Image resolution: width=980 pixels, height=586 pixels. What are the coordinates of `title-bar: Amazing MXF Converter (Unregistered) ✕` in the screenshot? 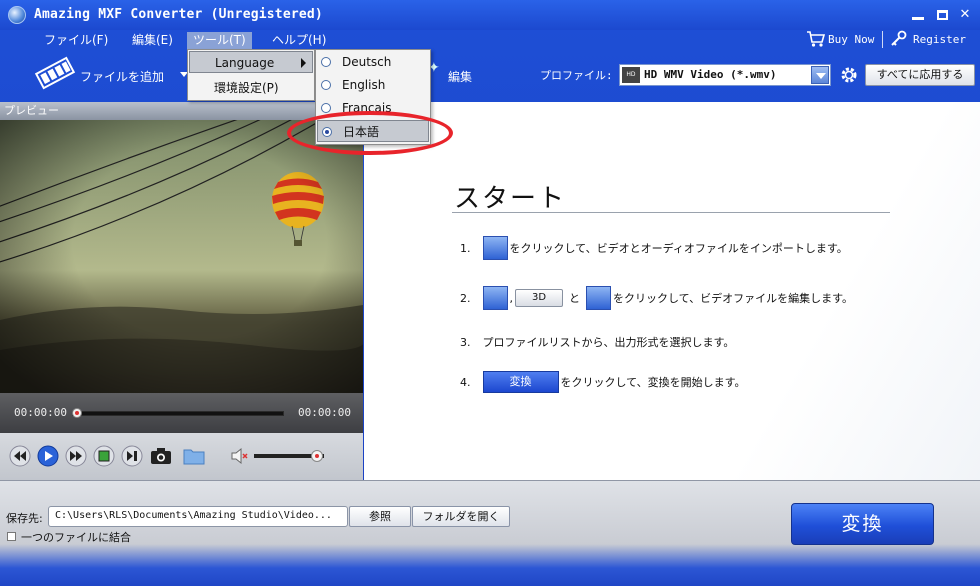 It's located at (490, 15).